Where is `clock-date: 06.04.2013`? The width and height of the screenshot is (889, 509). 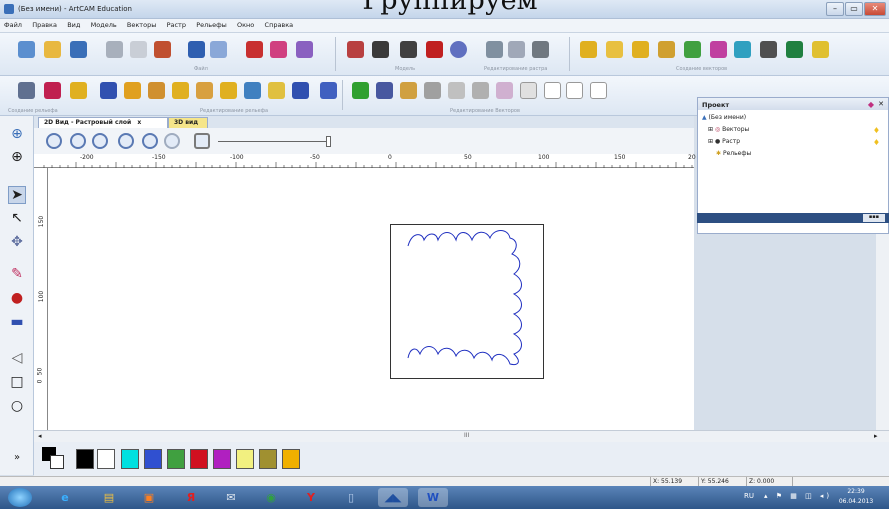 clock-date: 06.04.2013 is located at coordinates (856, 501).